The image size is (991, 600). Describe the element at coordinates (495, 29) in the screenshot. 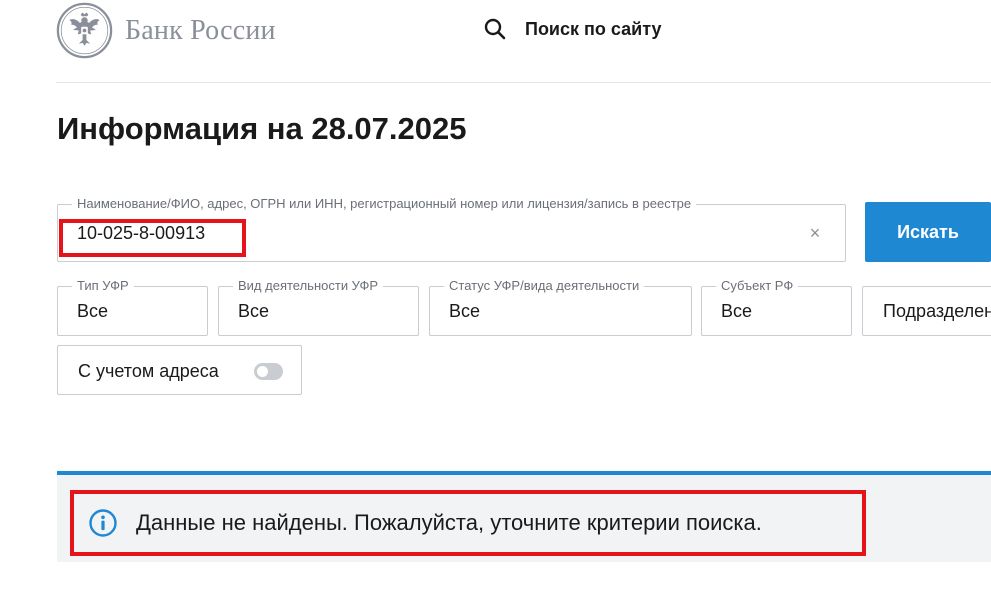

I see `search-icon` at that location.